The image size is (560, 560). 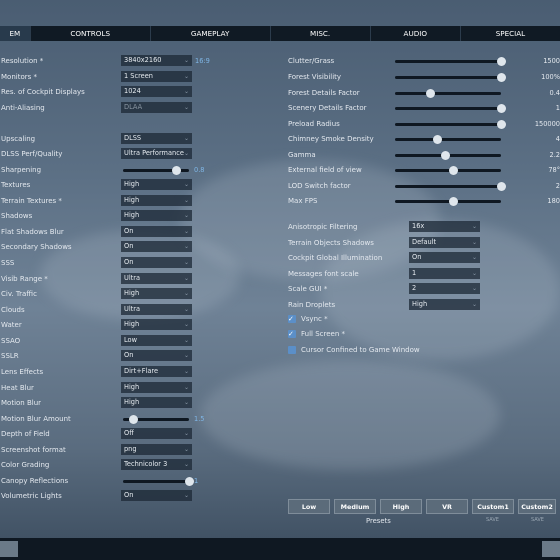 What do you see at coordinates (292, 319) in the screenshot?
I see `vsync-checkbox: ✓` at bounding box center [292, 319].